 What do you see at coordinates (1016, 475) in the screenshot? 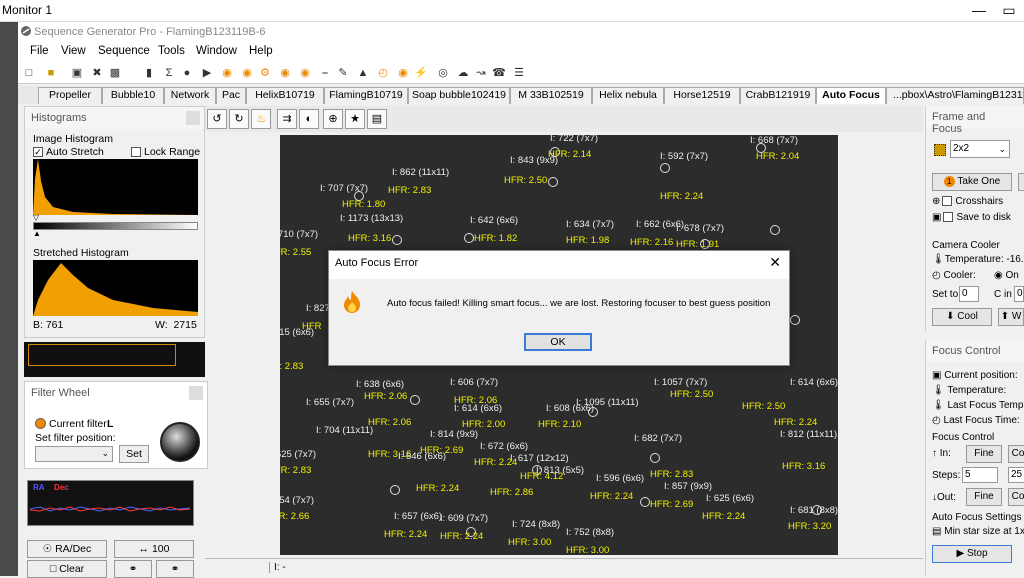
I see `coarse-steps-input: 25` at bounding box center [1016, 475].